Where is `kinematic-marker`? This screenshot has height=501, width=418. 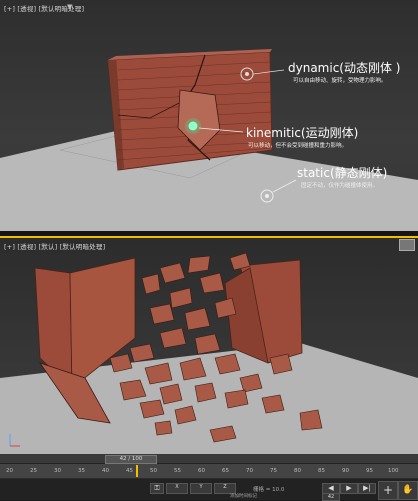
kinematic-marker is located at coordinates (193, 126).